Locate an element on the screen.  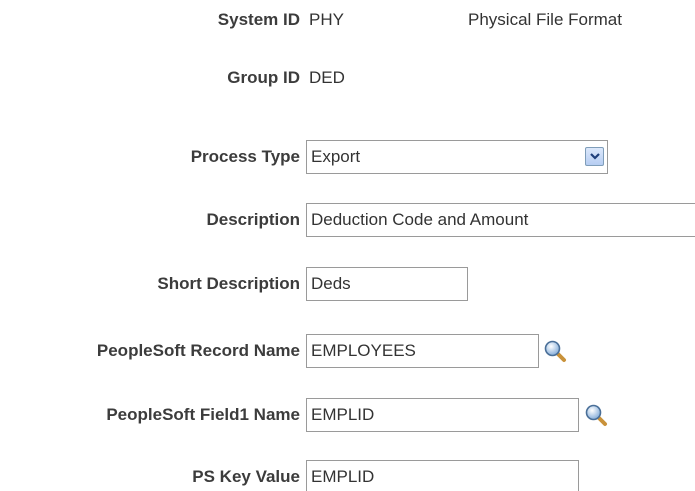
chevron-down-icon is located at coordinates (594, 156).